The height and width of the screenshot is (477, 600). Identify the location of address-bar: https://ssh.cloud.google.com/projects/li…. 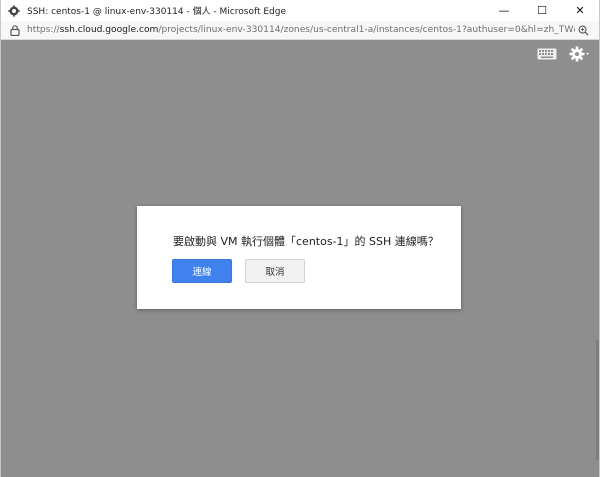
(300, 30).